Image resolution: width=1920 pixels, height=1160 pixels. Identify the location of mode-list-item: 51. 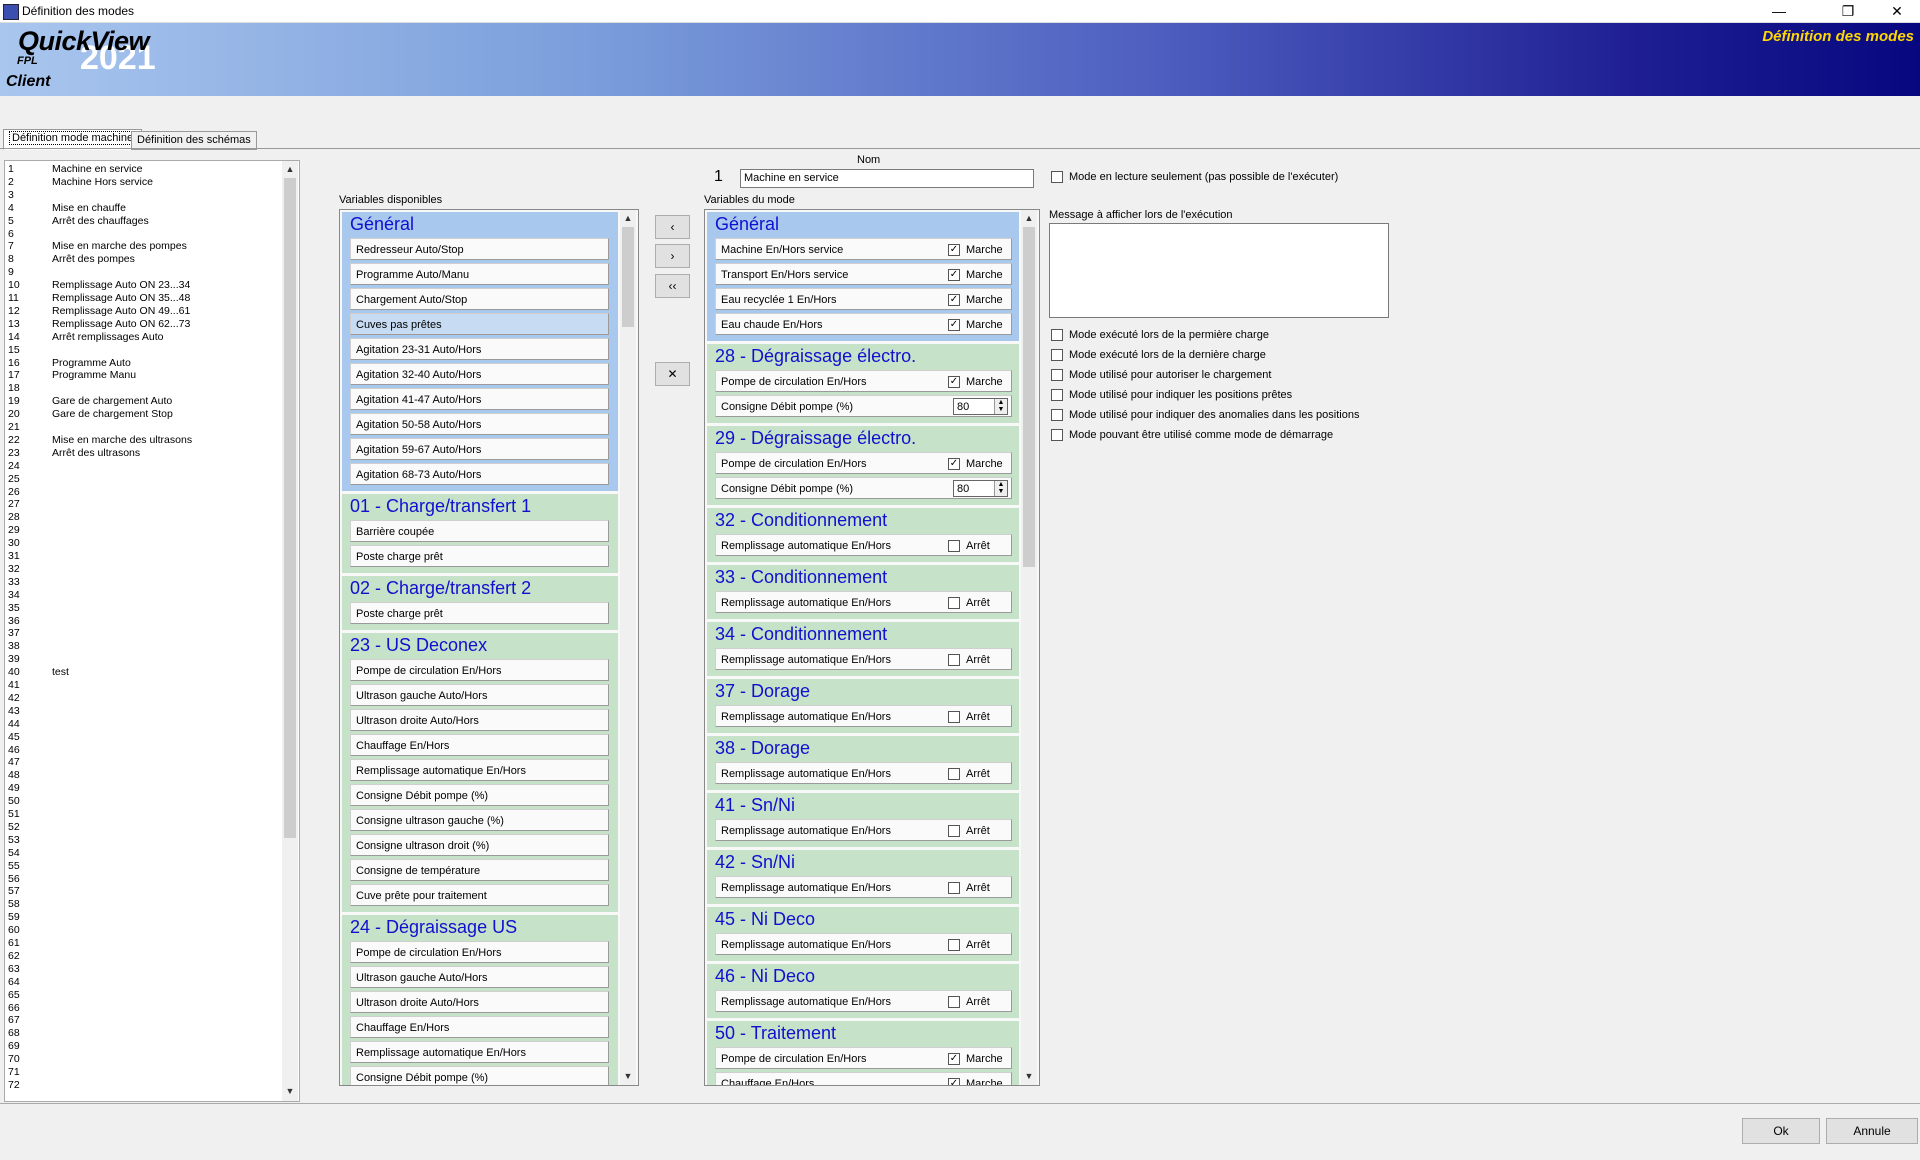
(30, 814).